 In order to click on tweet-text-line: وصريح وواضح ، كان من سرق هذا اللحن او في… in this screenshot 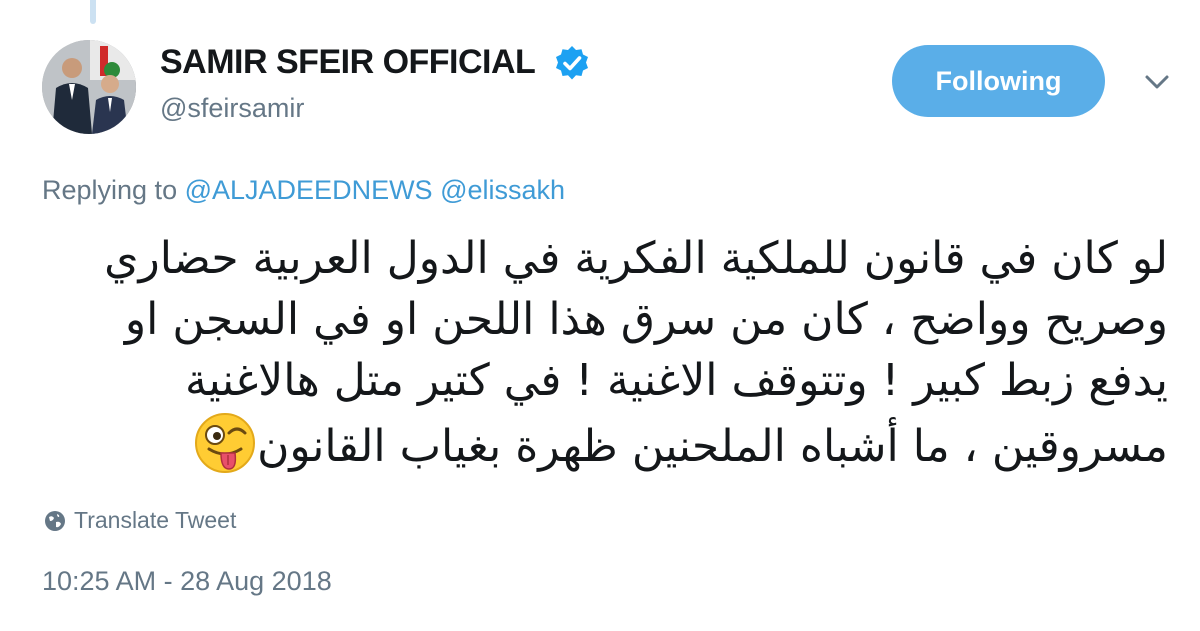, I will do `click(646, 319)`.